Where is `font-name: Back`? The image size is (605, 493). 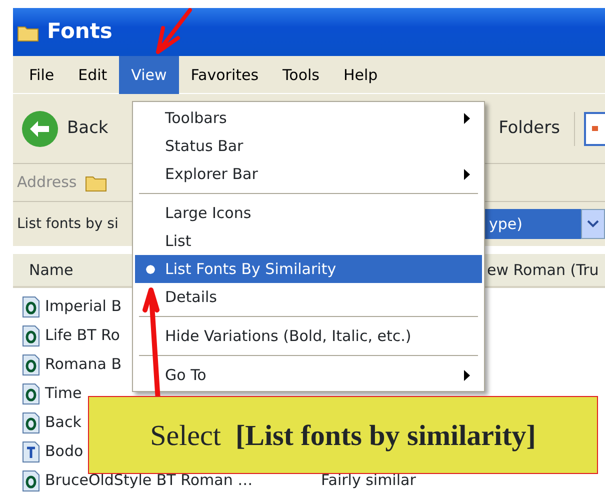
font-name: Back is located at coordinates (63, 422).